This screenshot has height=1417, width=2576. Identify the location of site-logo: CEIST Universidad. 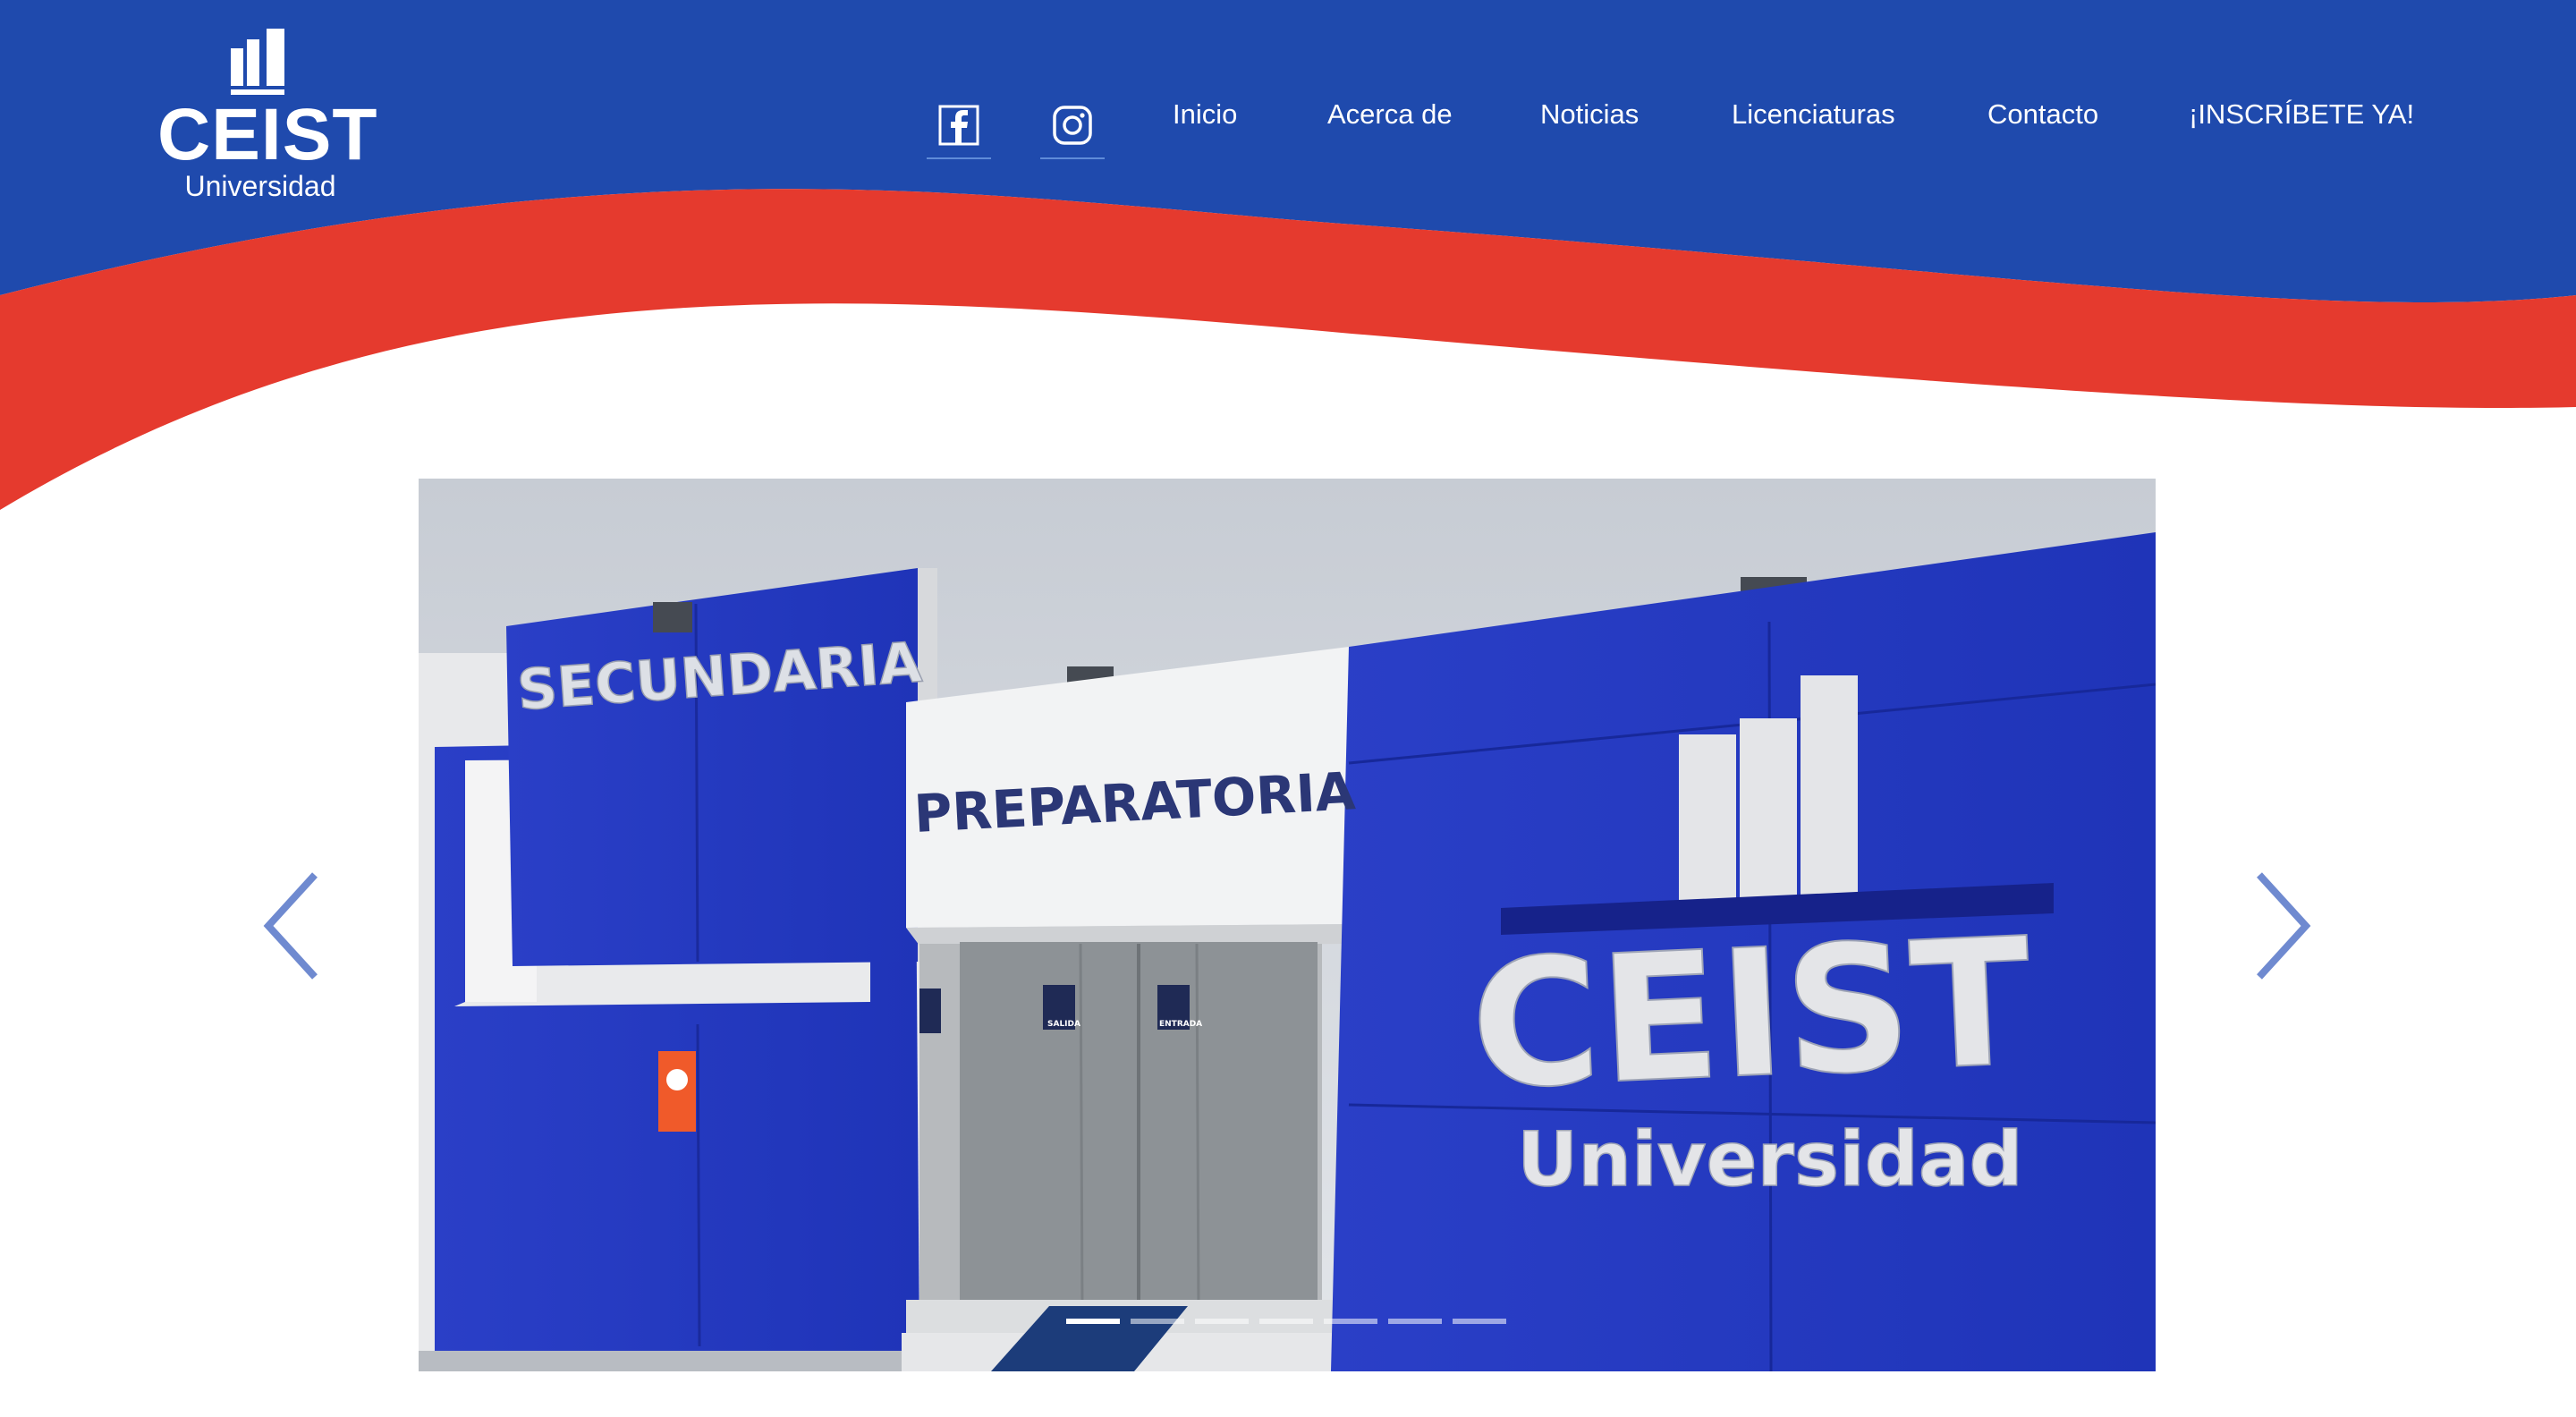
(267, 119).